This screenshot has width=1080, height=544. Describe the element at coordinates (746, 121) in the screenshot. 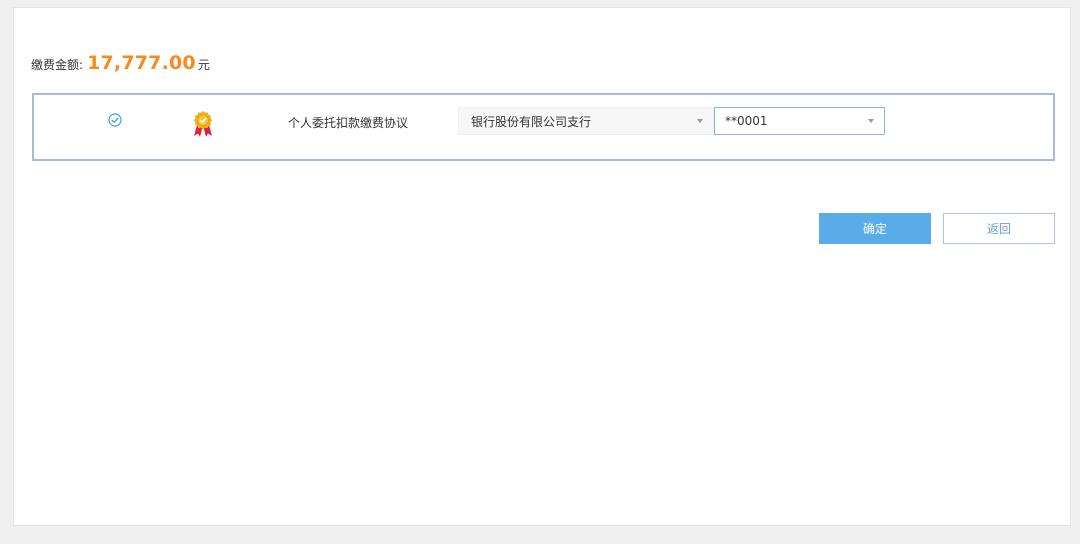

I see `account-select-value: **0001` at that location.